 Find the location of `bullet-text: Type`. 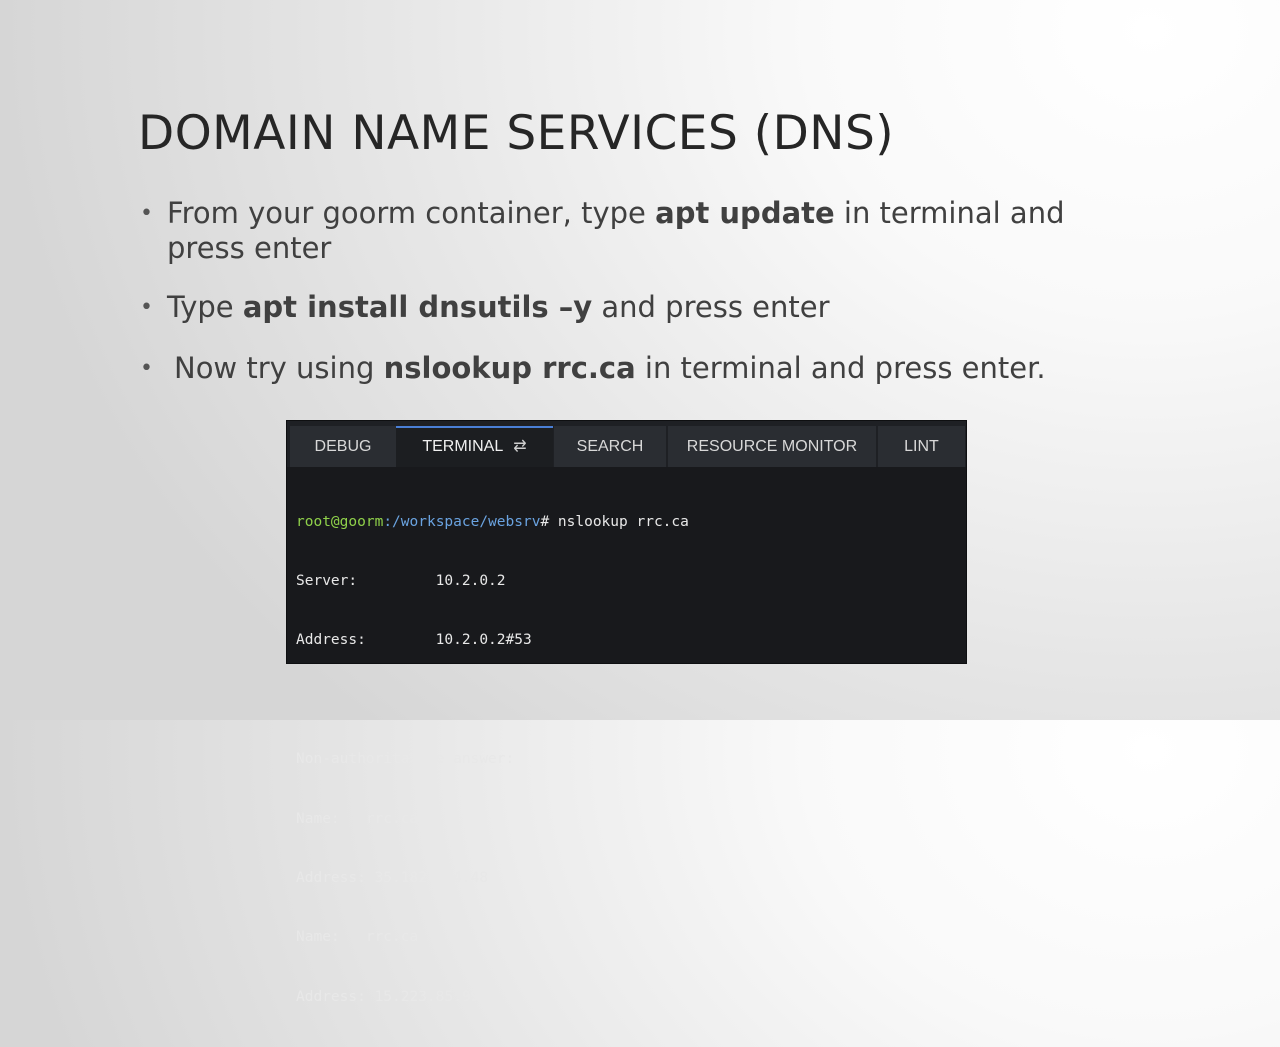

bullet-text: Type is located at coordinates (205, 307).